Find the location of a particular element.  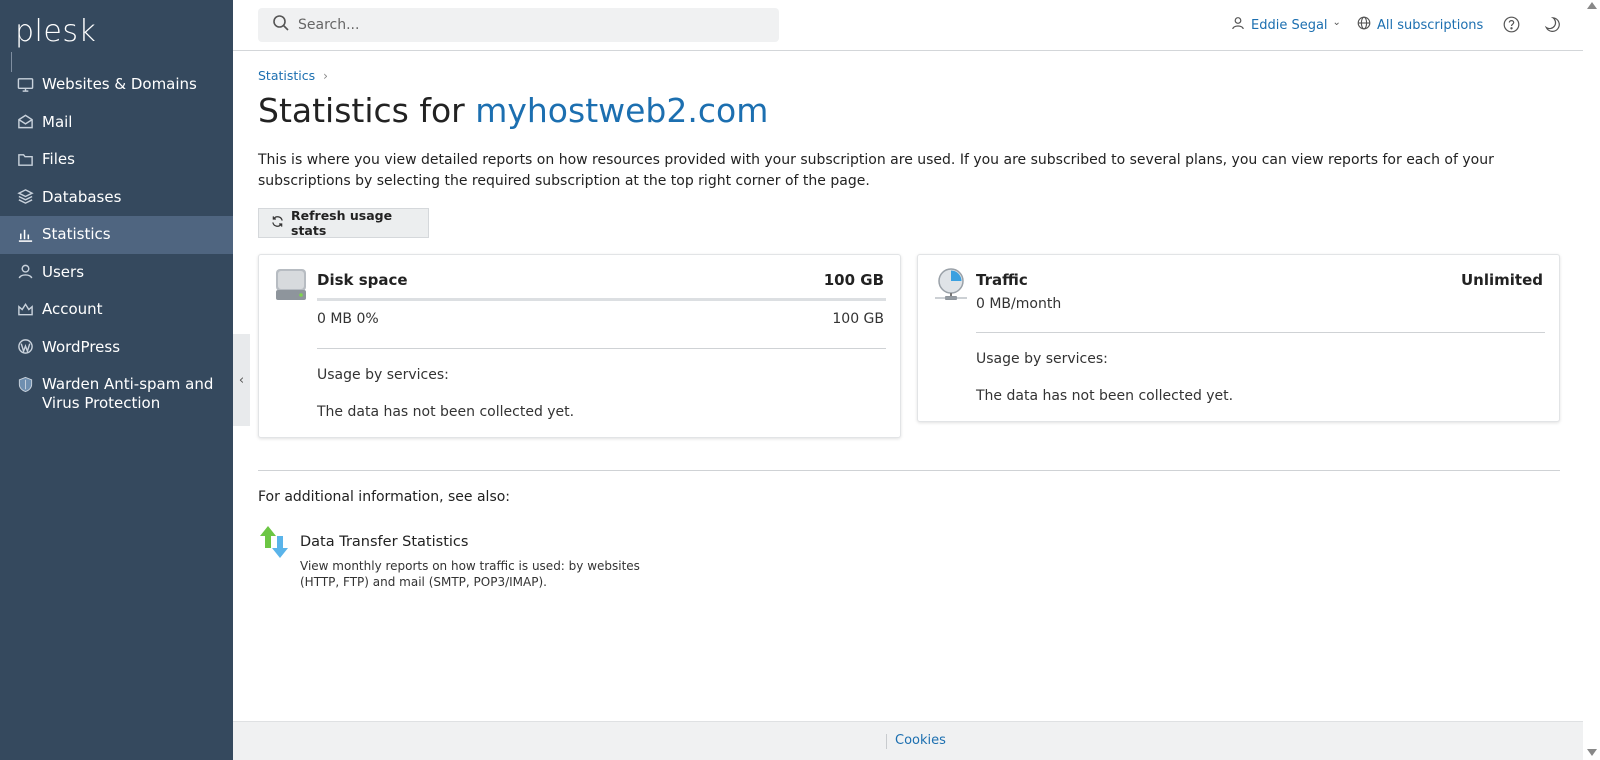

plesk-logo: plesk is located at coordinates (55, 31).